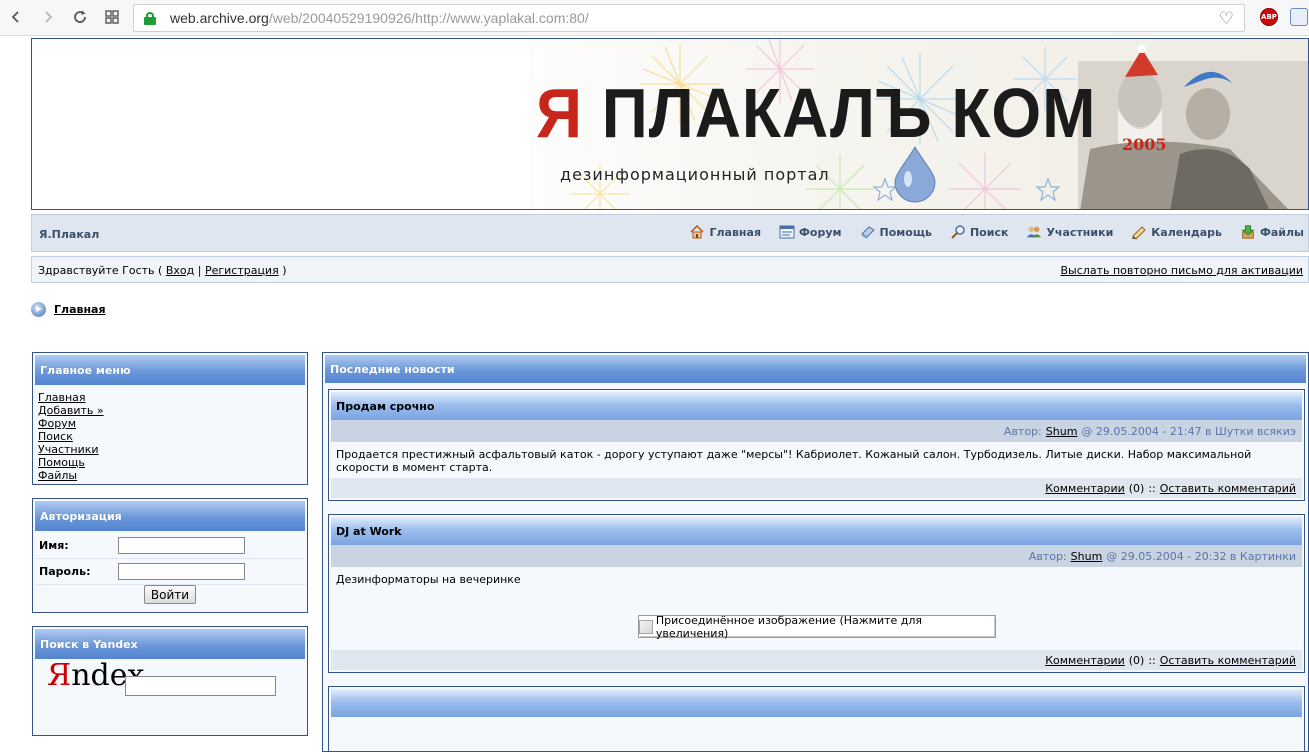 Image resolution: width=1309 pixels, height=752 pixels. Describe the element at coordinates (170, 370) in the screenshot. I see `main-menu-title: Главное меню` at that location.